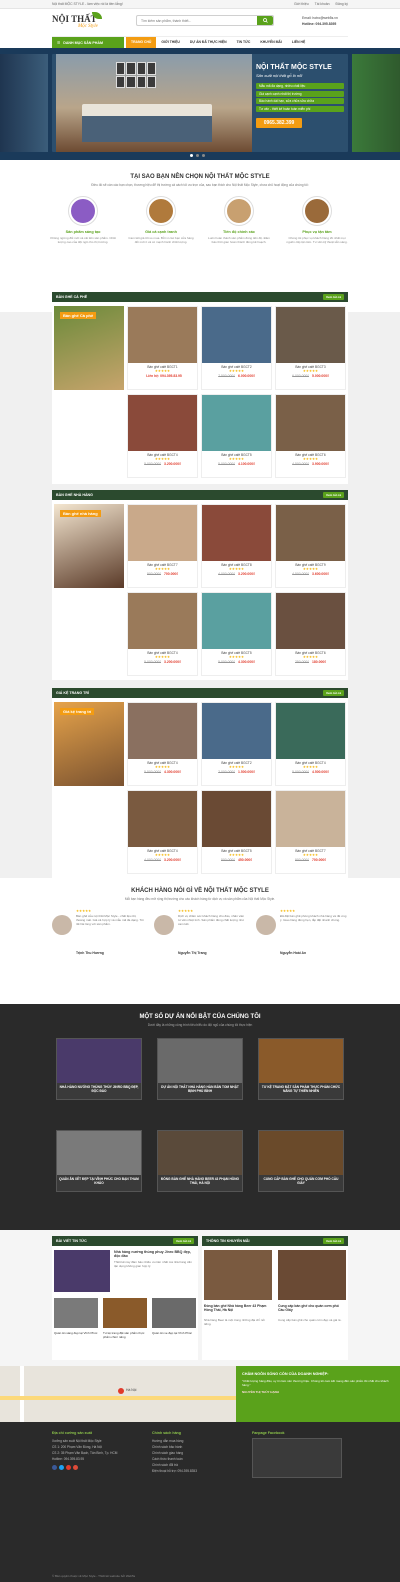  I want to click on topbar-links: Giới thiệu Tài khoản Đăng ký, so click(321, 4).